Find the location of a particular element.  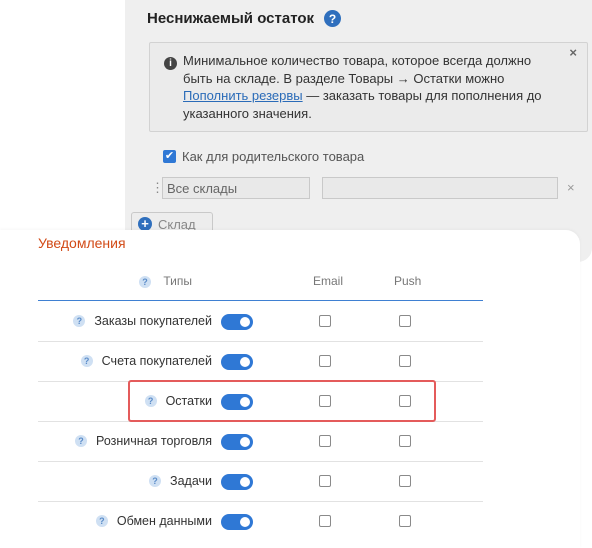

row-label: ? Обмен данными is located at coordinates (153, 521).